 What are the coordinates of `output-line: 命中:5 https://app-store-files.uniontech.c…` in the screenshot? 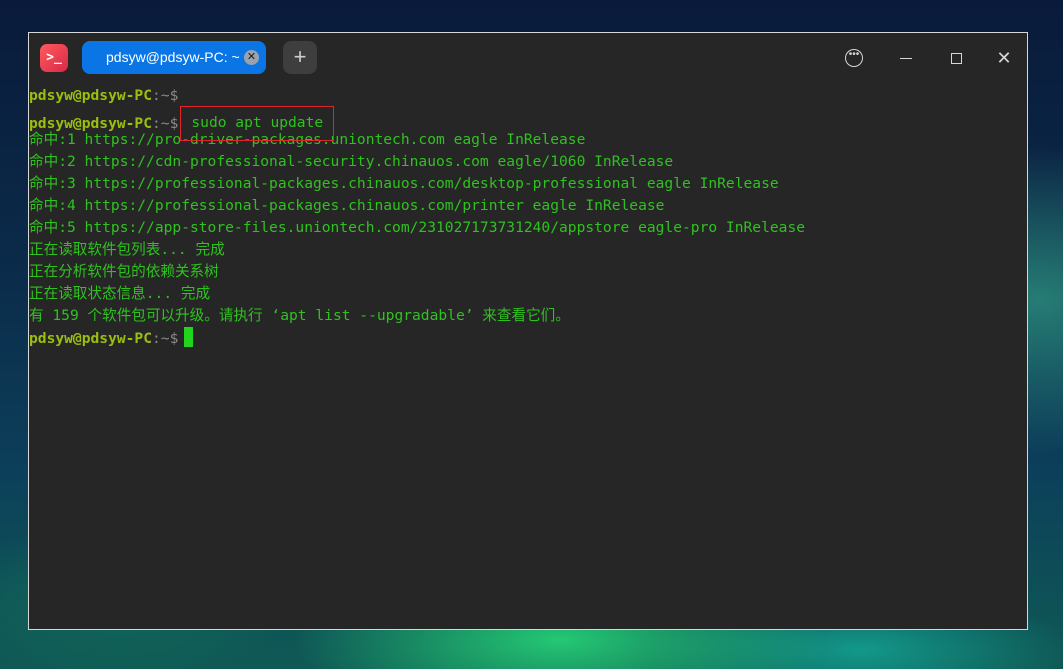 It's located at (417, 227).